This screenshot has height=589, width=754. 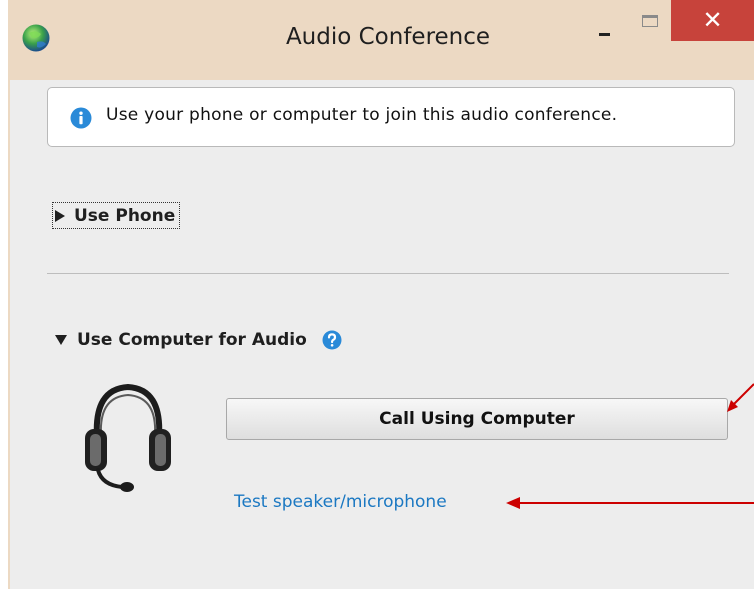 What do you see at coordinates (332, 340) in the screenshot?
I see `help-icon` at bounding box center [332, 340].